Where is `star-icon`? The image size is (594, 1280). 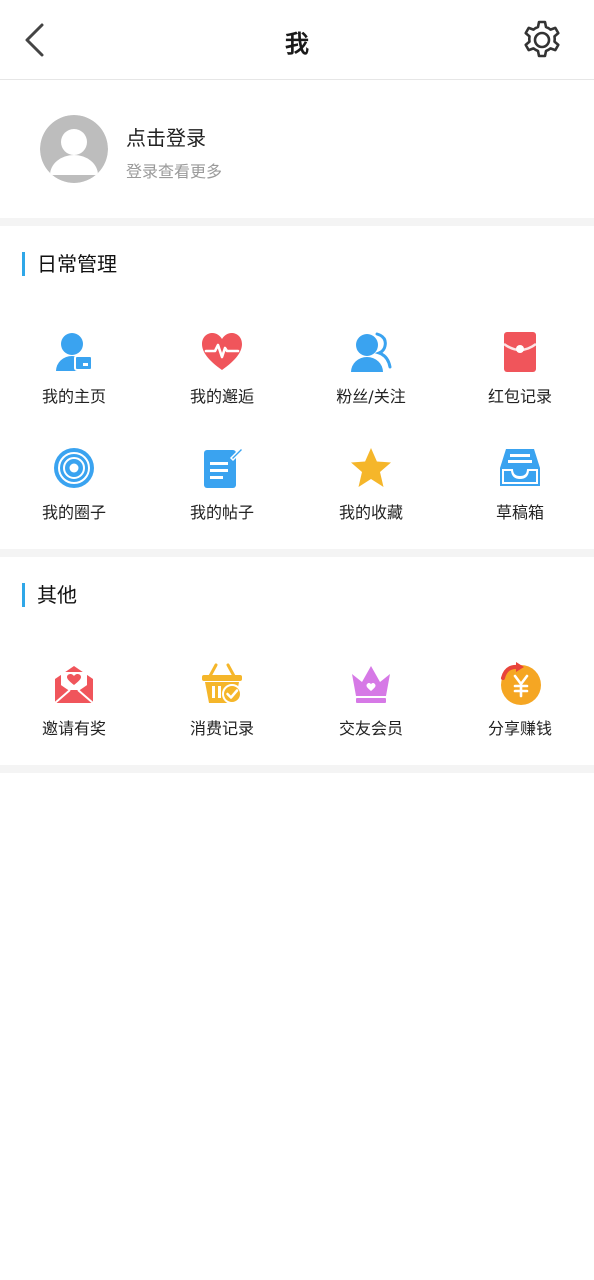
star-icon is located at coordinates (371, 467).